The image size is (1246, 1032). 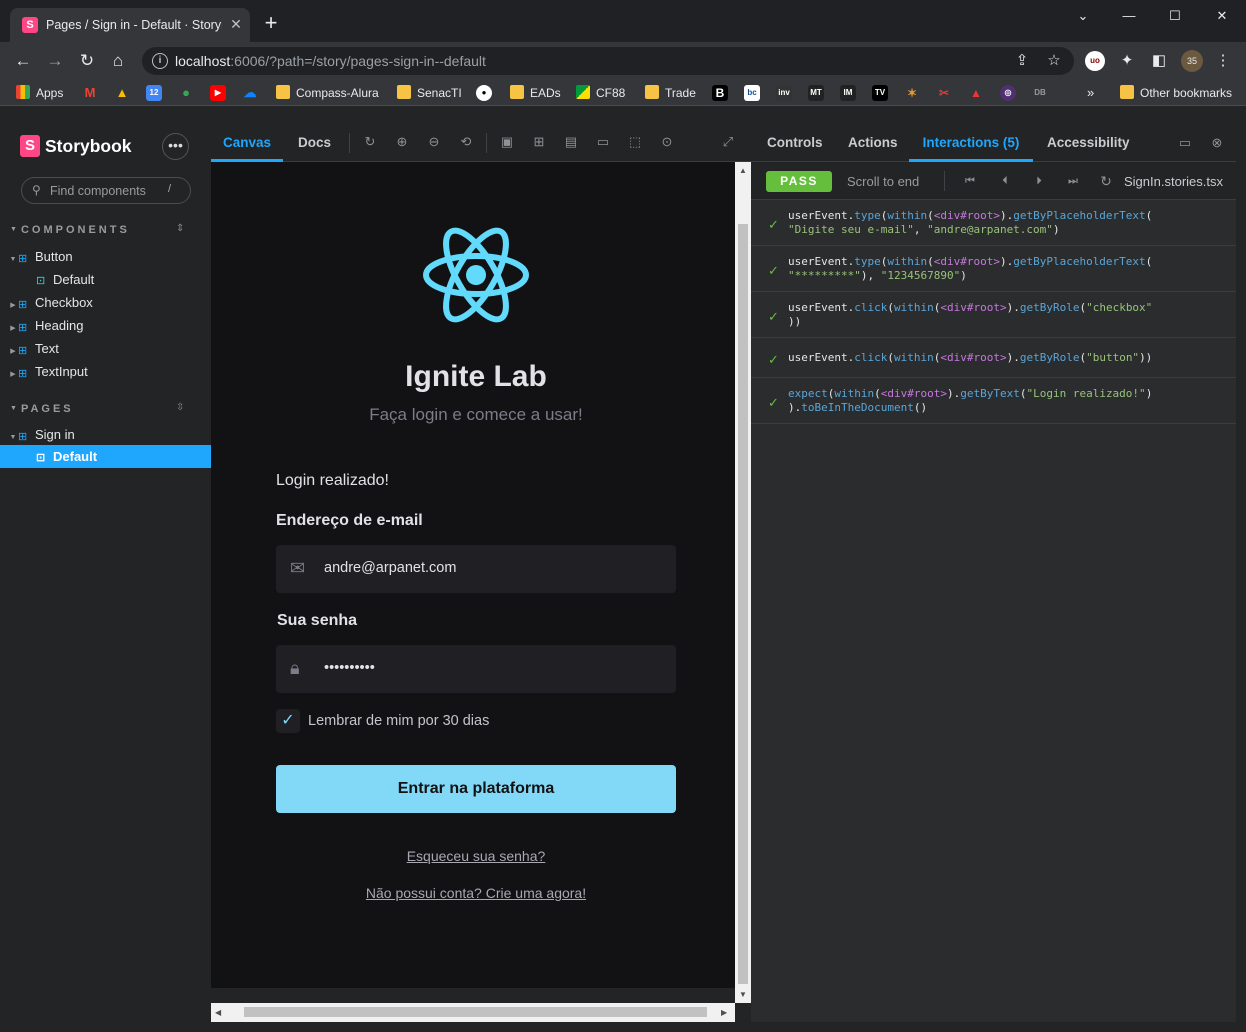 I want to click on extensions-icon: ✦, so click(x=1127, y=61).